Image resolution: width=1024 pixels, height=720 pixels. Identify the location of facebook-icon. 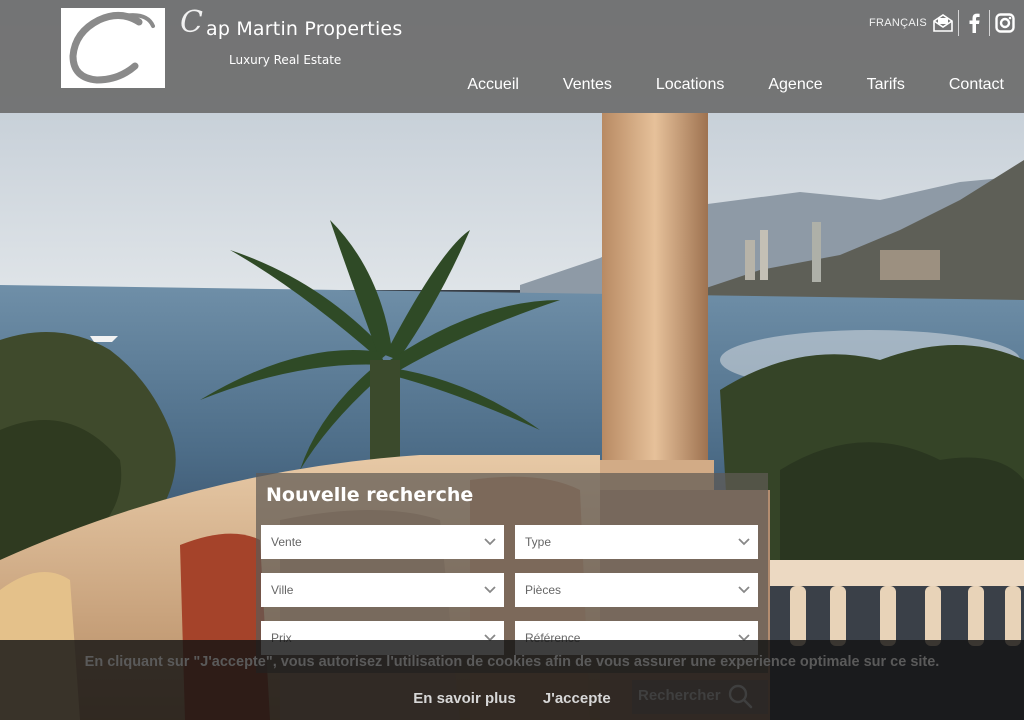
(974, 23).